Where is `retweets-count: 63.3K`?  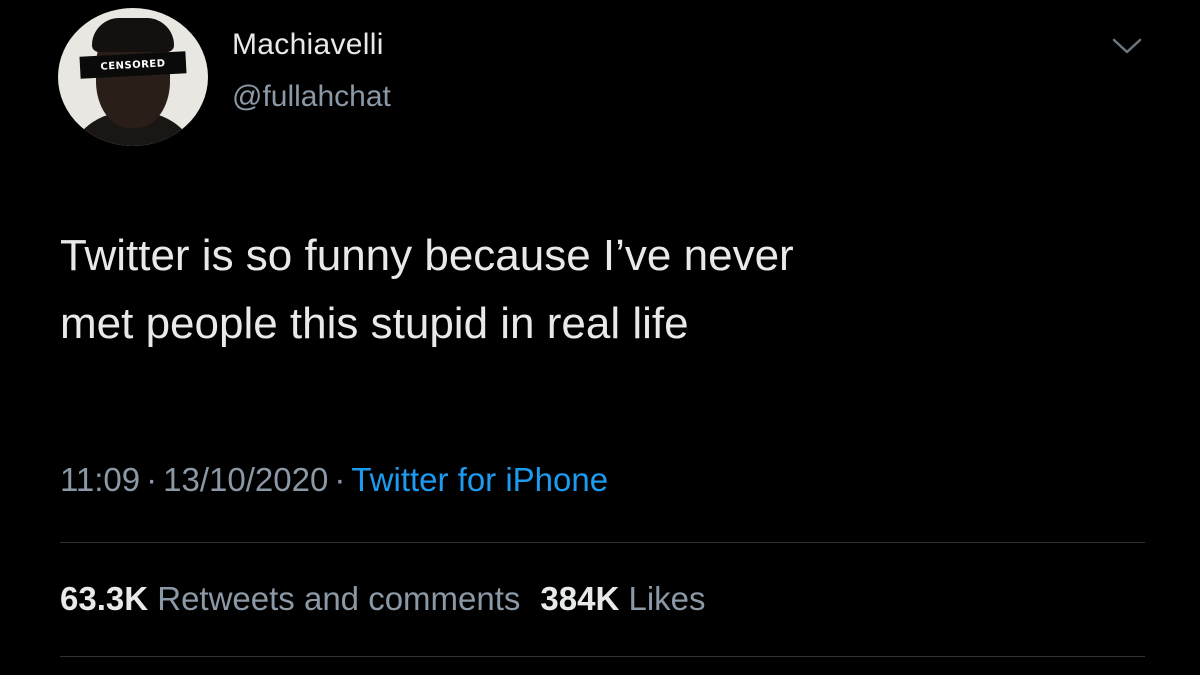 retweets-count: 63.3K is located at coordinates (104, 598).